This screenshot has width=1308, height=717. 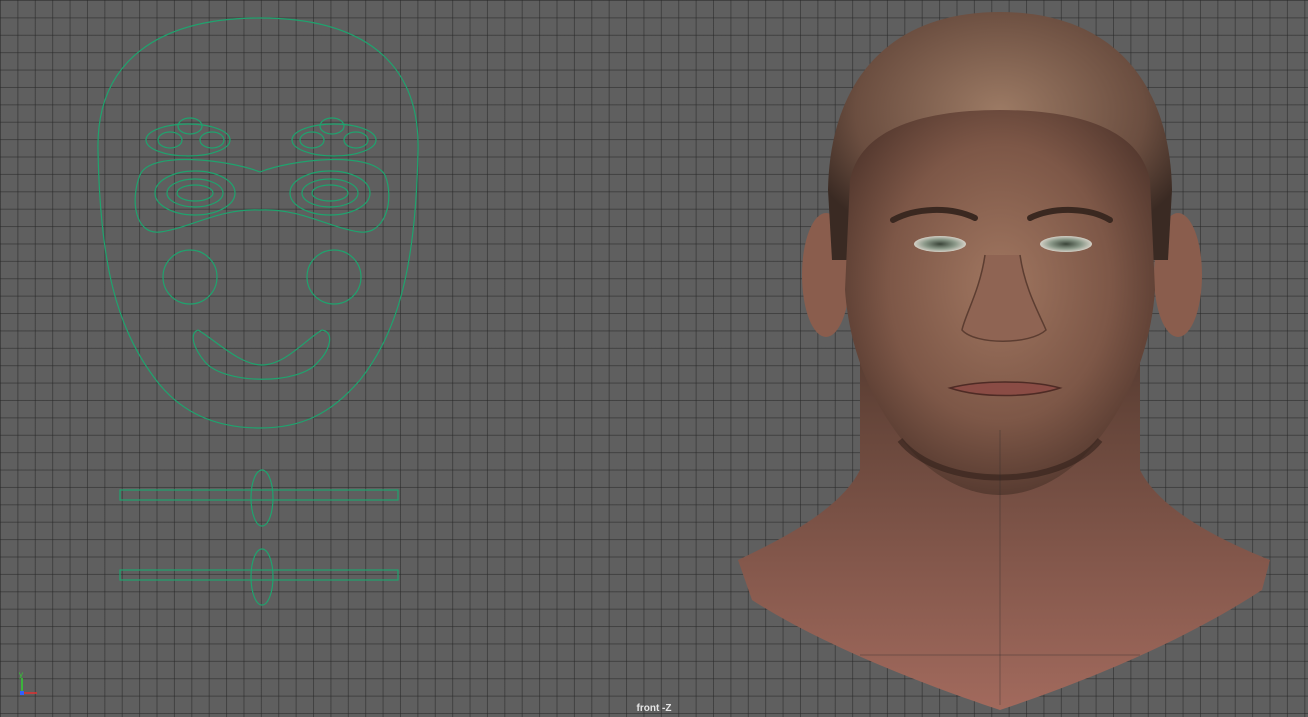 I want to click on cheek-ctrl-left, so click(x=190, y=277).